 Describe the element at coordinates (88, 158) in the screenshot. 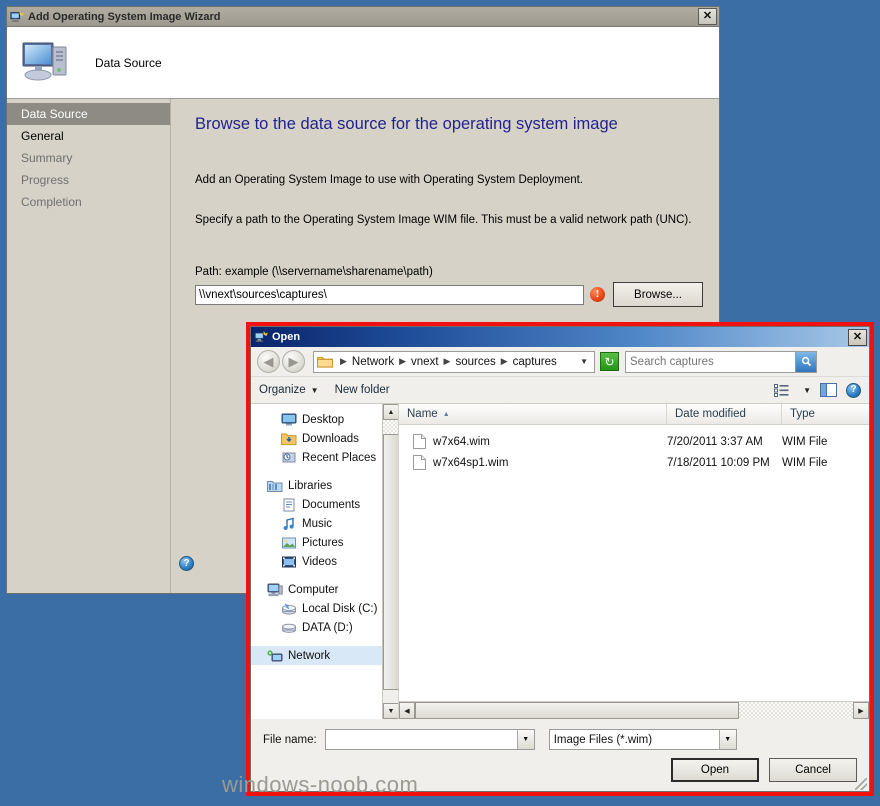

I see `sidebar-item-summary: Summary` at that location.